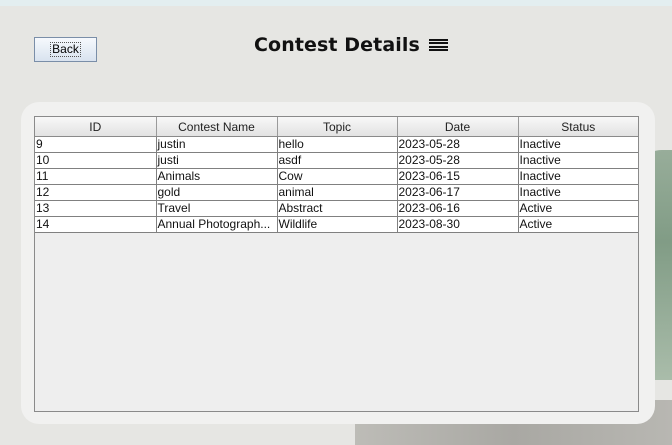 This screenshot has height=445, width=672. Describe the element at coordinates (96, 144) in the screenshot. I see `cell-id: 9` at that location.